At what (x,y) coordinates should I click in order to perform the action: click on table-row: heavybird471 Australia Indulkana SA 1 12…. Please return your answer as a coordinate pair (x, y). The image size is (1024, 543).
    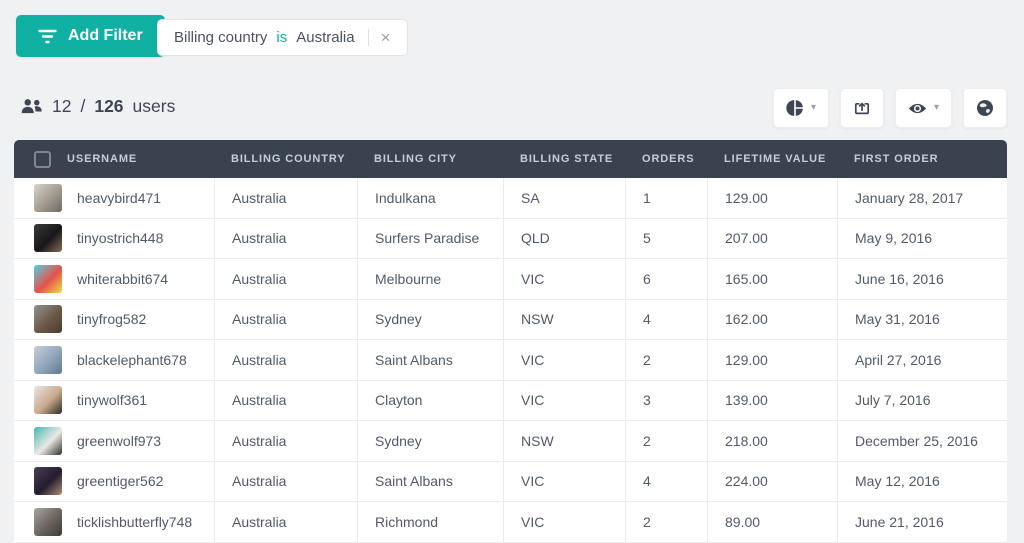
    Looking at the image, I should click on (510, 198).